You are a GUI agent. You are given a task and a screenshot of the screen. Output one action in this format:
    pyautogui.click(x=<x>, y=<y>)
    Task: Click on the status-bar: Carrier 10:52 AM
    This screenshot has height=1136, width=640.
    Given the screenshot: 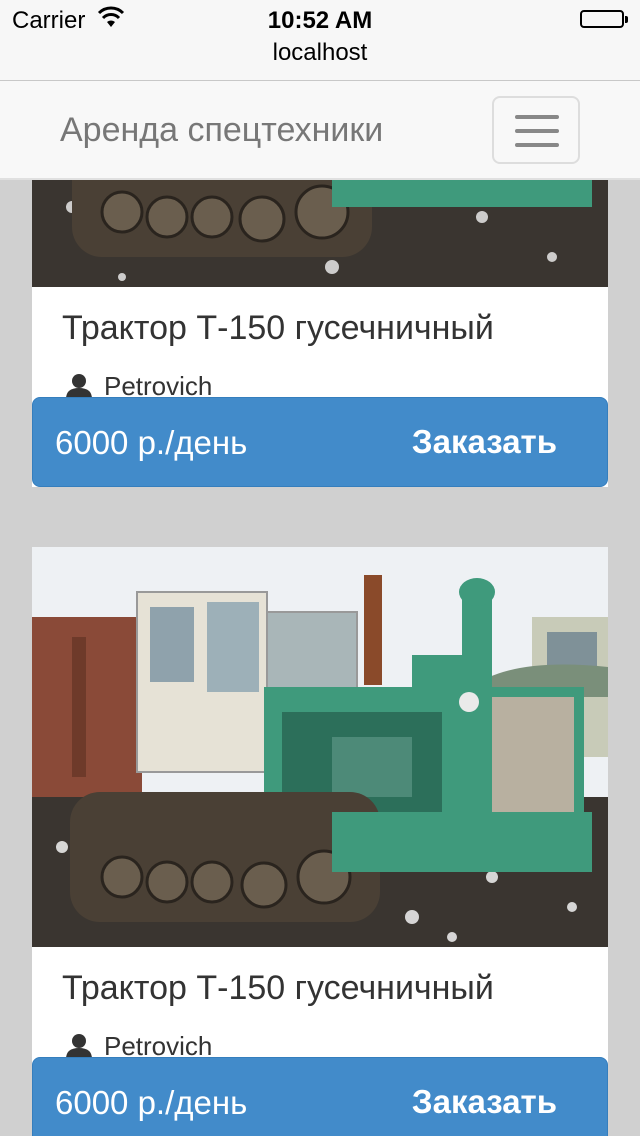 What is the action you would take?
    pyautogui.click(x=320, y=20)
    